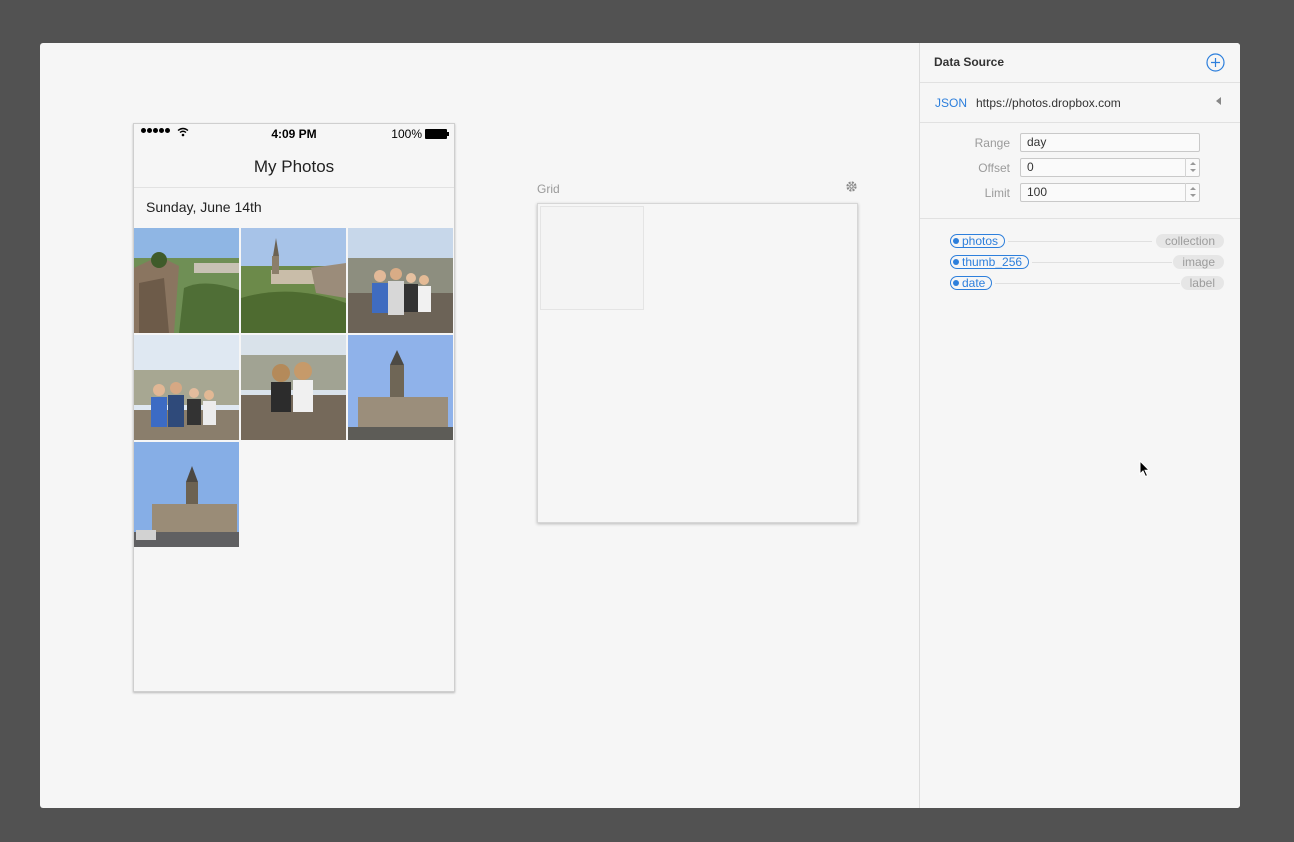 The image size is (1294, 842). Describe the element at coordinates (1048, 103) in the screenshot. I see `source-url: https://photos.dropbox.com` at that location.